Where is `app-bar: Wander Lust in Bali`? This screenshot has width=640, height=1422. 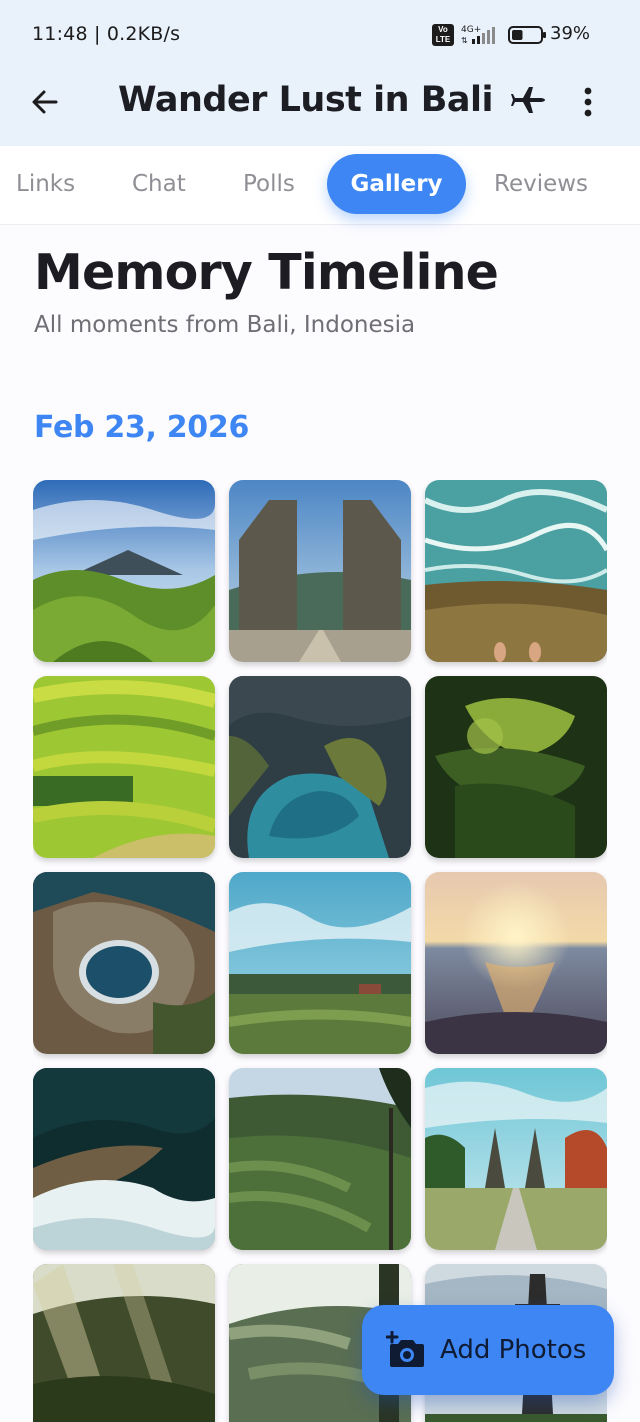
app-bar: Wander Lust in Bali is located at coordinates (320, 108).